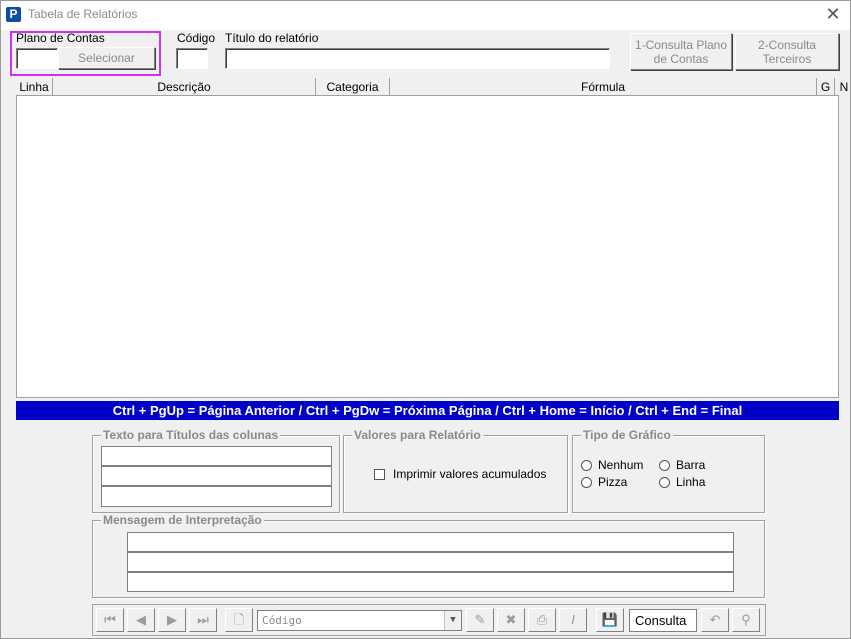 Image resolution: width=851 pixels, height=639 pixels. What do you see at coordinates (282, 620) in the screenshot?
I see `order-combo-value: Código` at bounding box center [282, 620].